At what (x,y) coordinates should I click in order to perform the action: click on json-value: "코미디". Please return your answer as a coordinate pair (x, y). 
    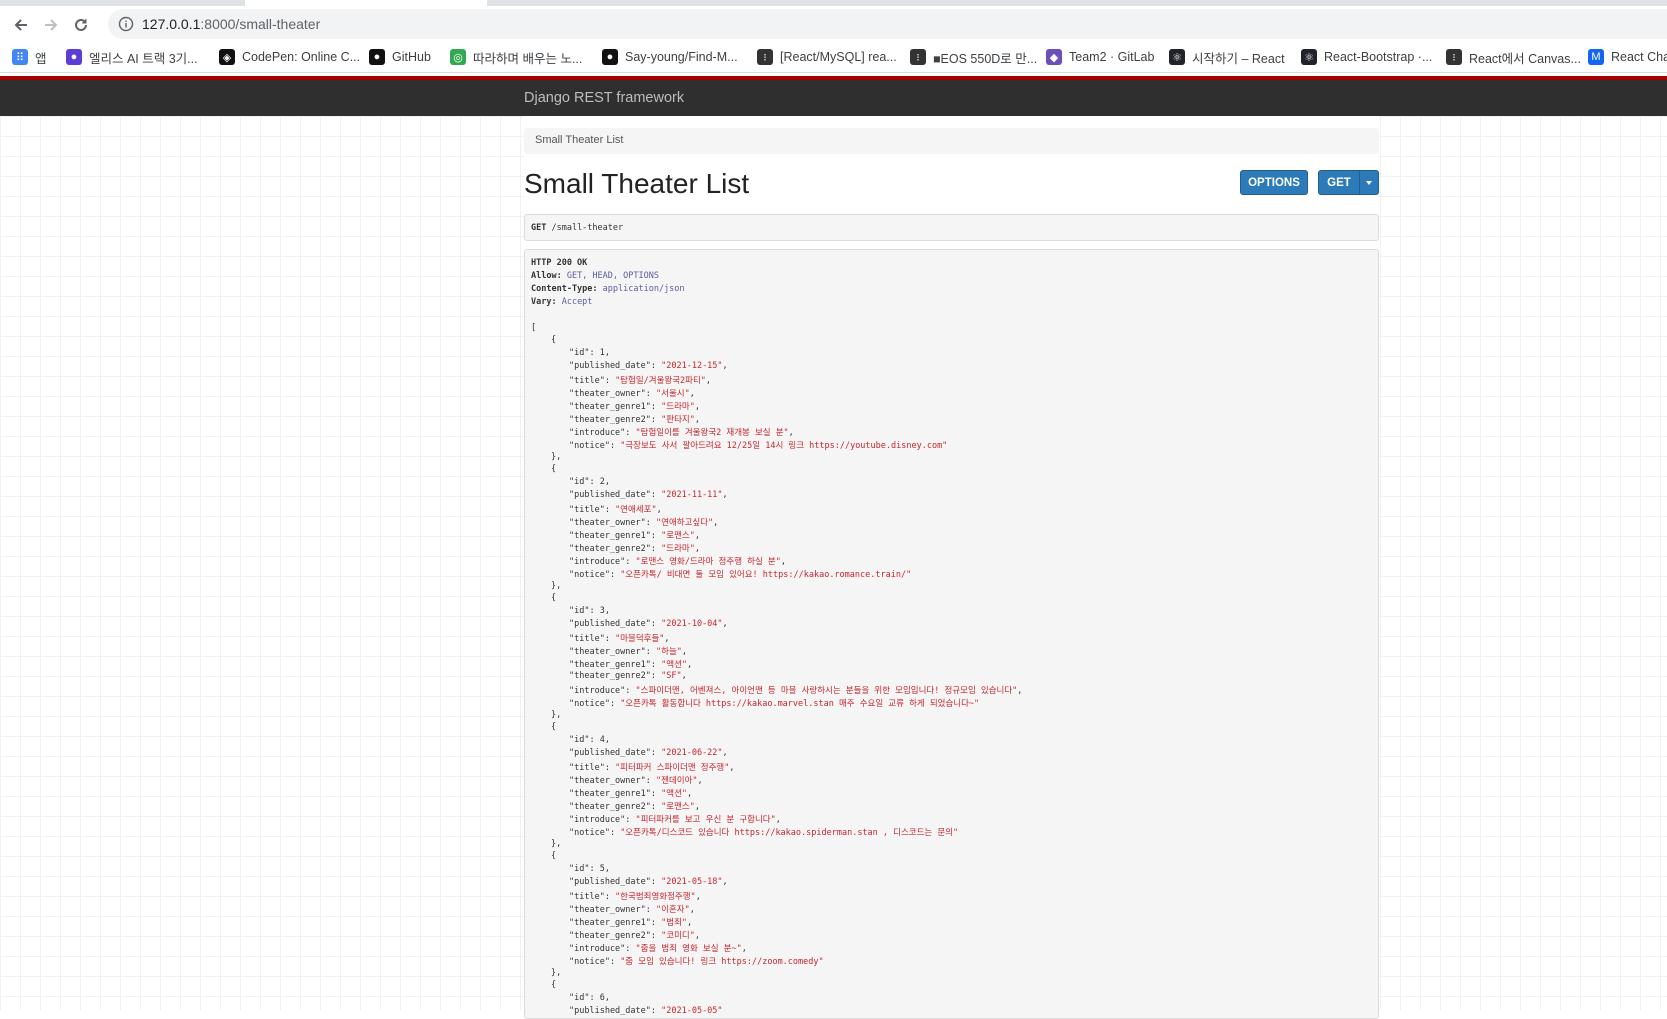
    Looking at the image, I should click on (678, 935).